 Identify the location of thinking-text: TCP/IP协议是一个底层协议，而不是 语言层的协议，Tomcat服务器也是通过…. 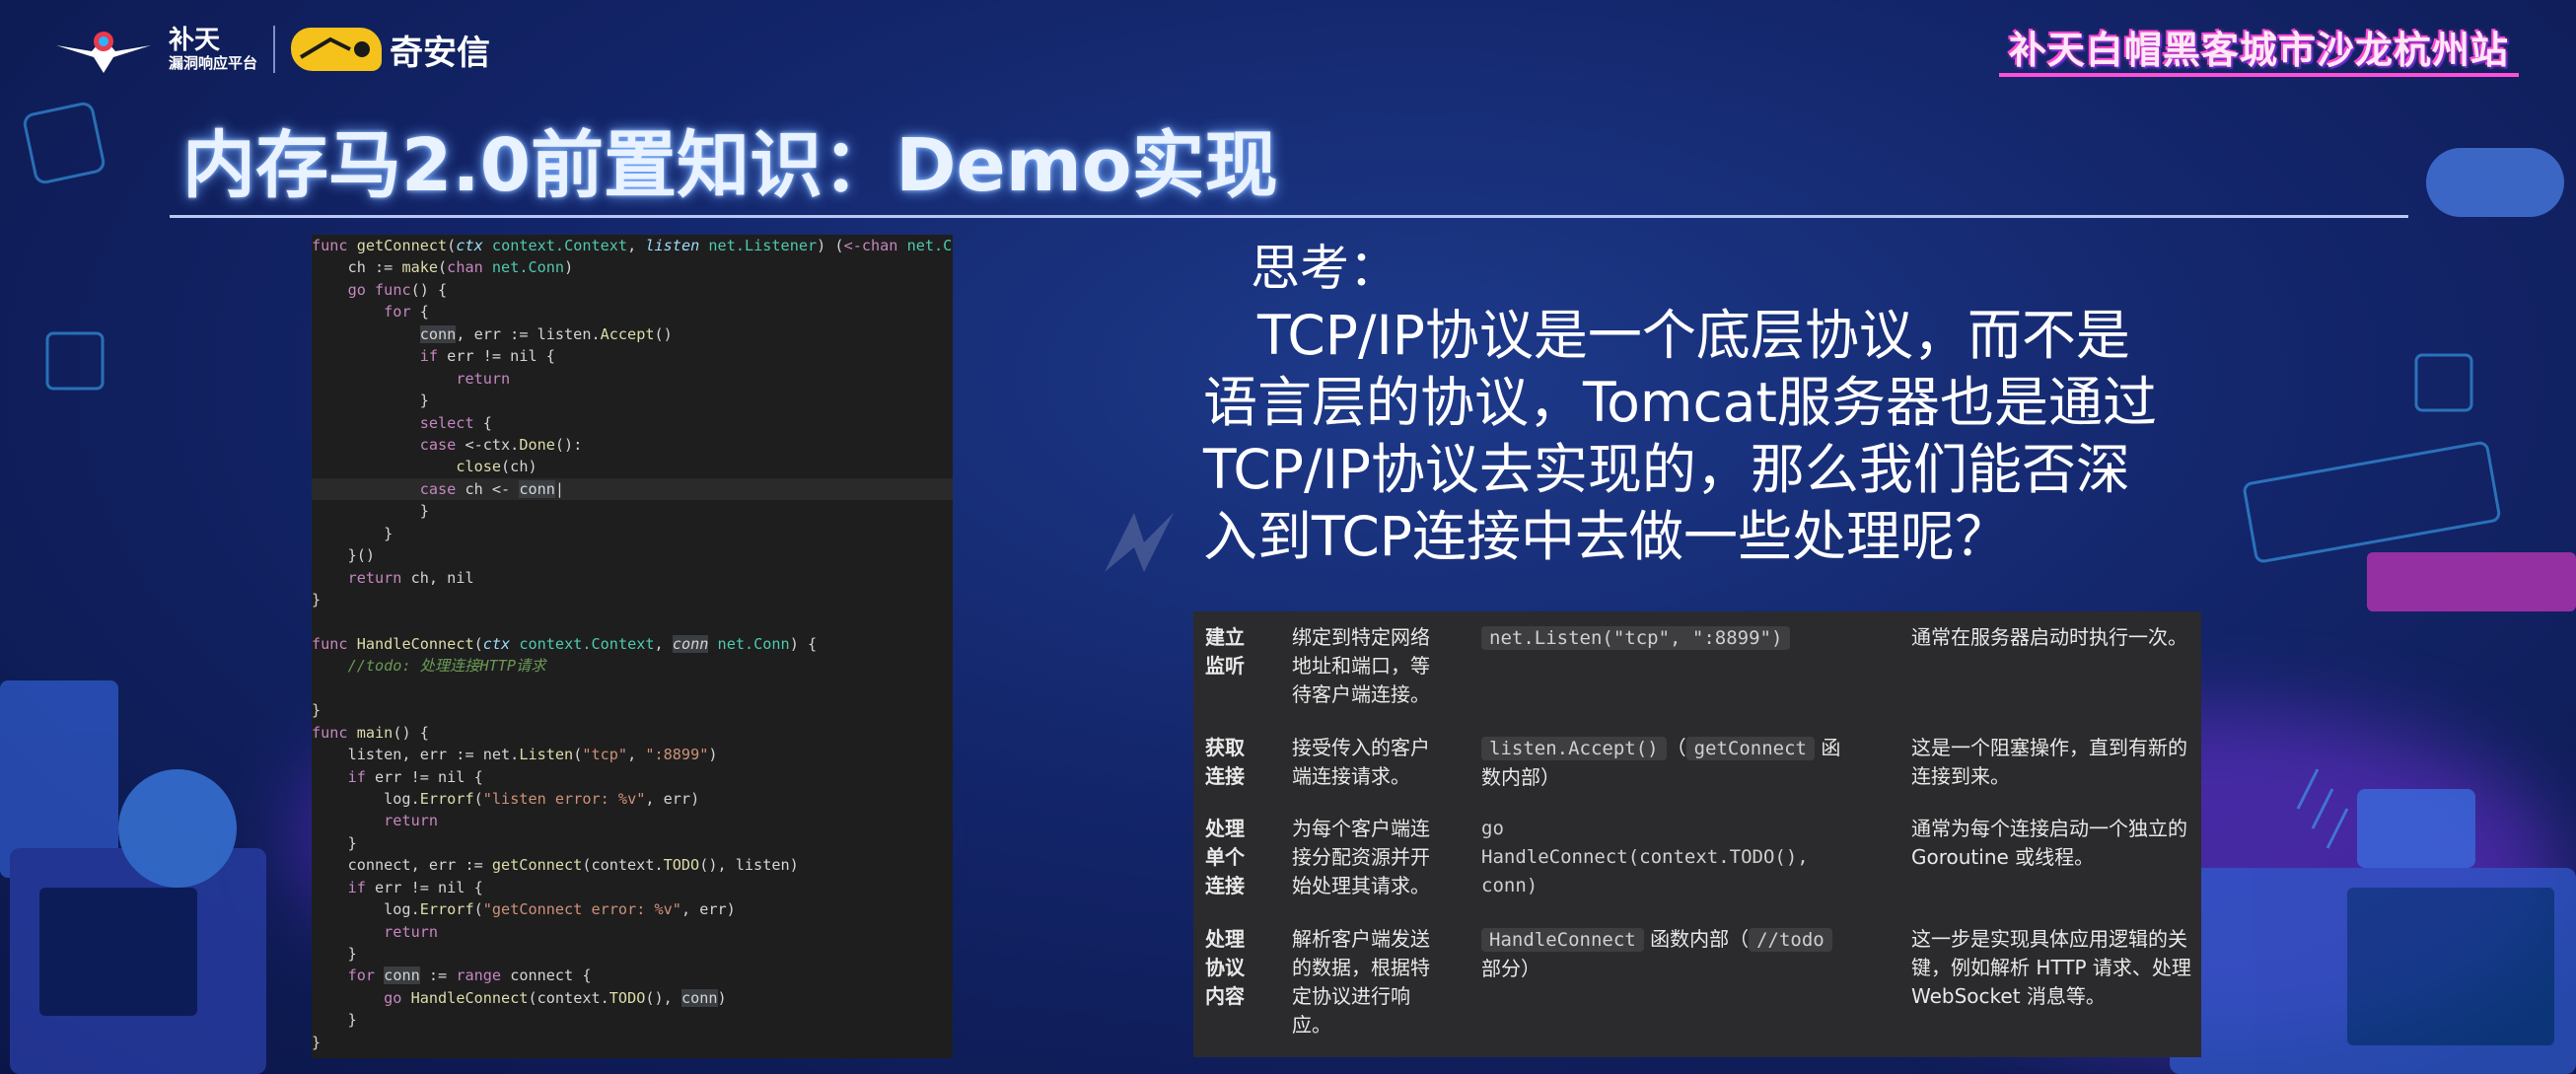
(1696, 436).